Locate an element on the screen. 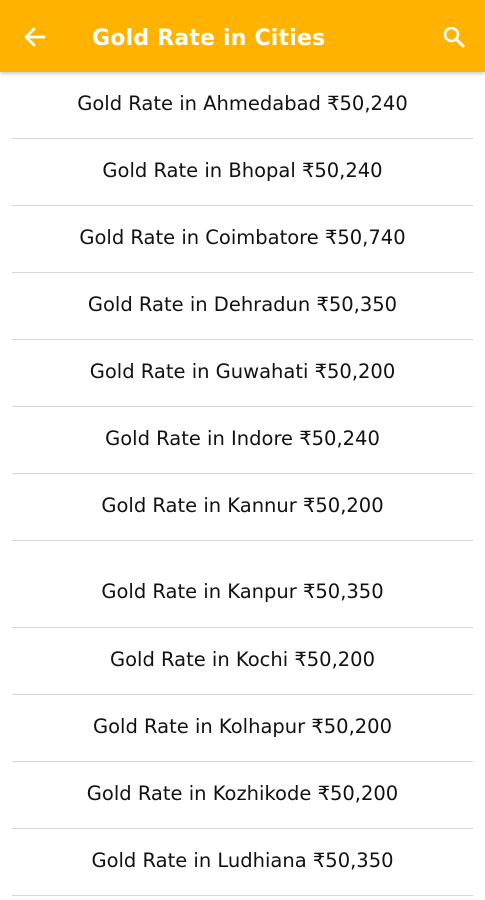  list-item-kannur: Gold Rate in Kannur ₹50,200 is located at coordinates (242, 507).